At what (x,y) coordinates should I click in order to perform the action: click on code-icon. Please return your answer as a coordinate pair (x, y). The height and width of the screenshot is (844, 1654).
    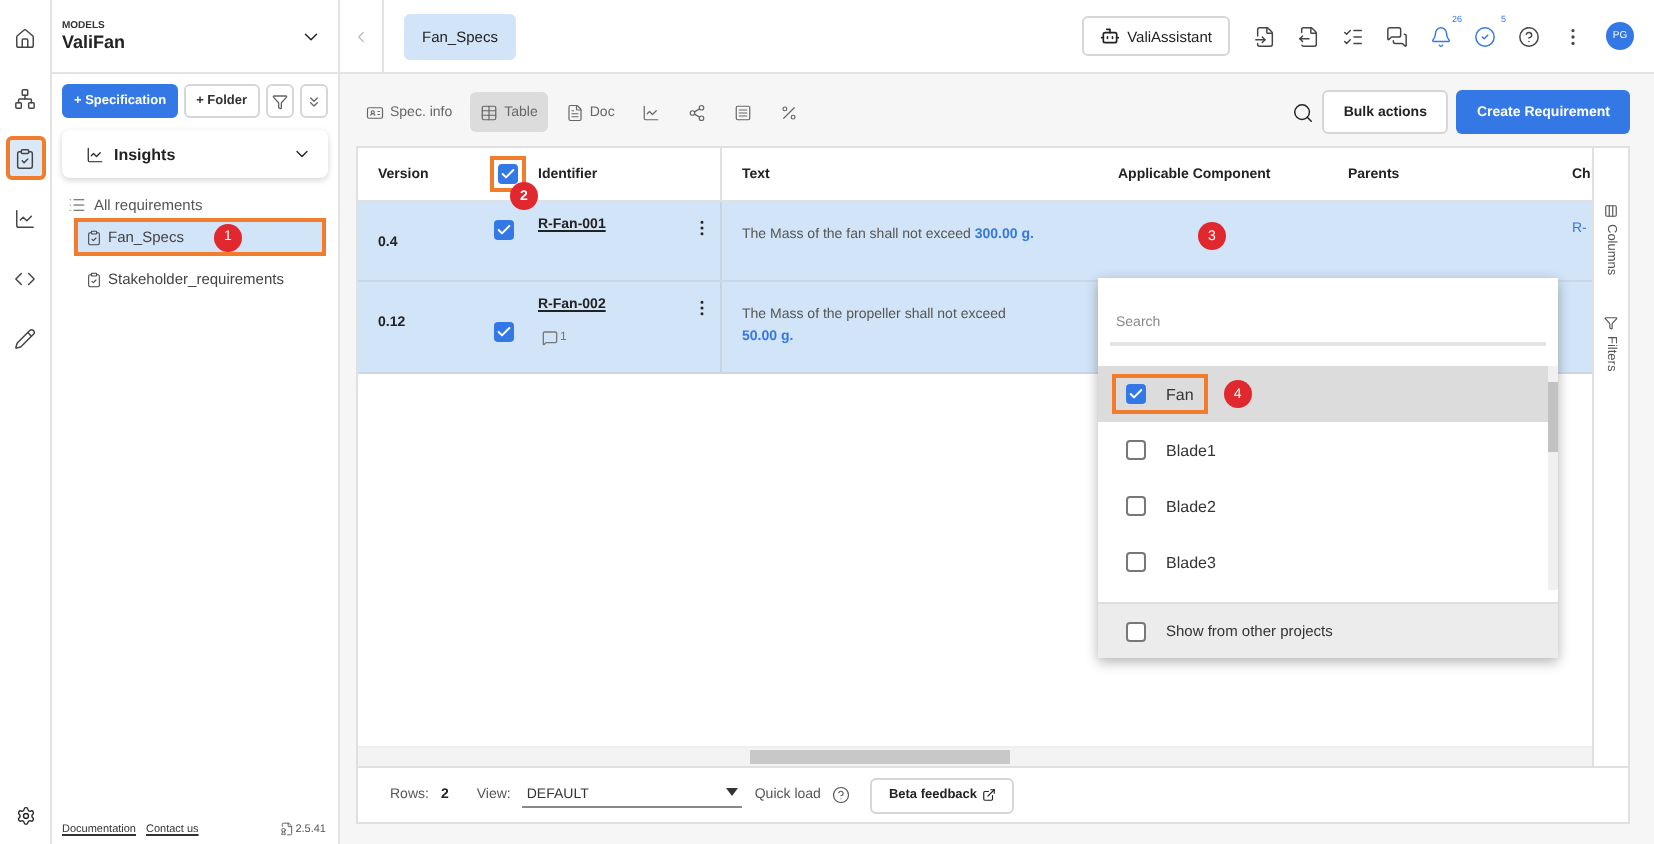
    Looking at the image, I should click on (25, 278).